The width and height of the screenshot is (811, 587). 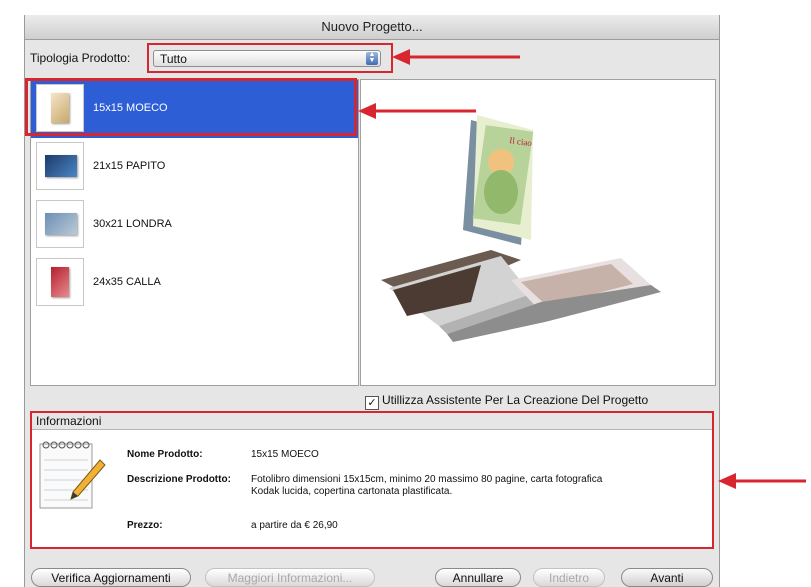 I want to click on product-item-label: 24x35 CALLA, so click(x=127, y=282).